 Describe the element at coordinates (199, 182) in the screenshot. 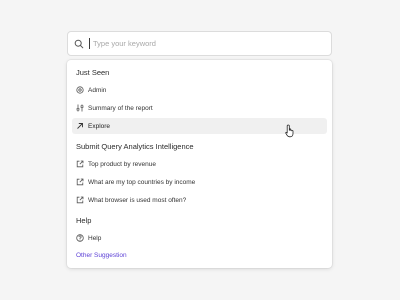

I see `suggestion-item-top-countries: What are my top countries by income` at that location.